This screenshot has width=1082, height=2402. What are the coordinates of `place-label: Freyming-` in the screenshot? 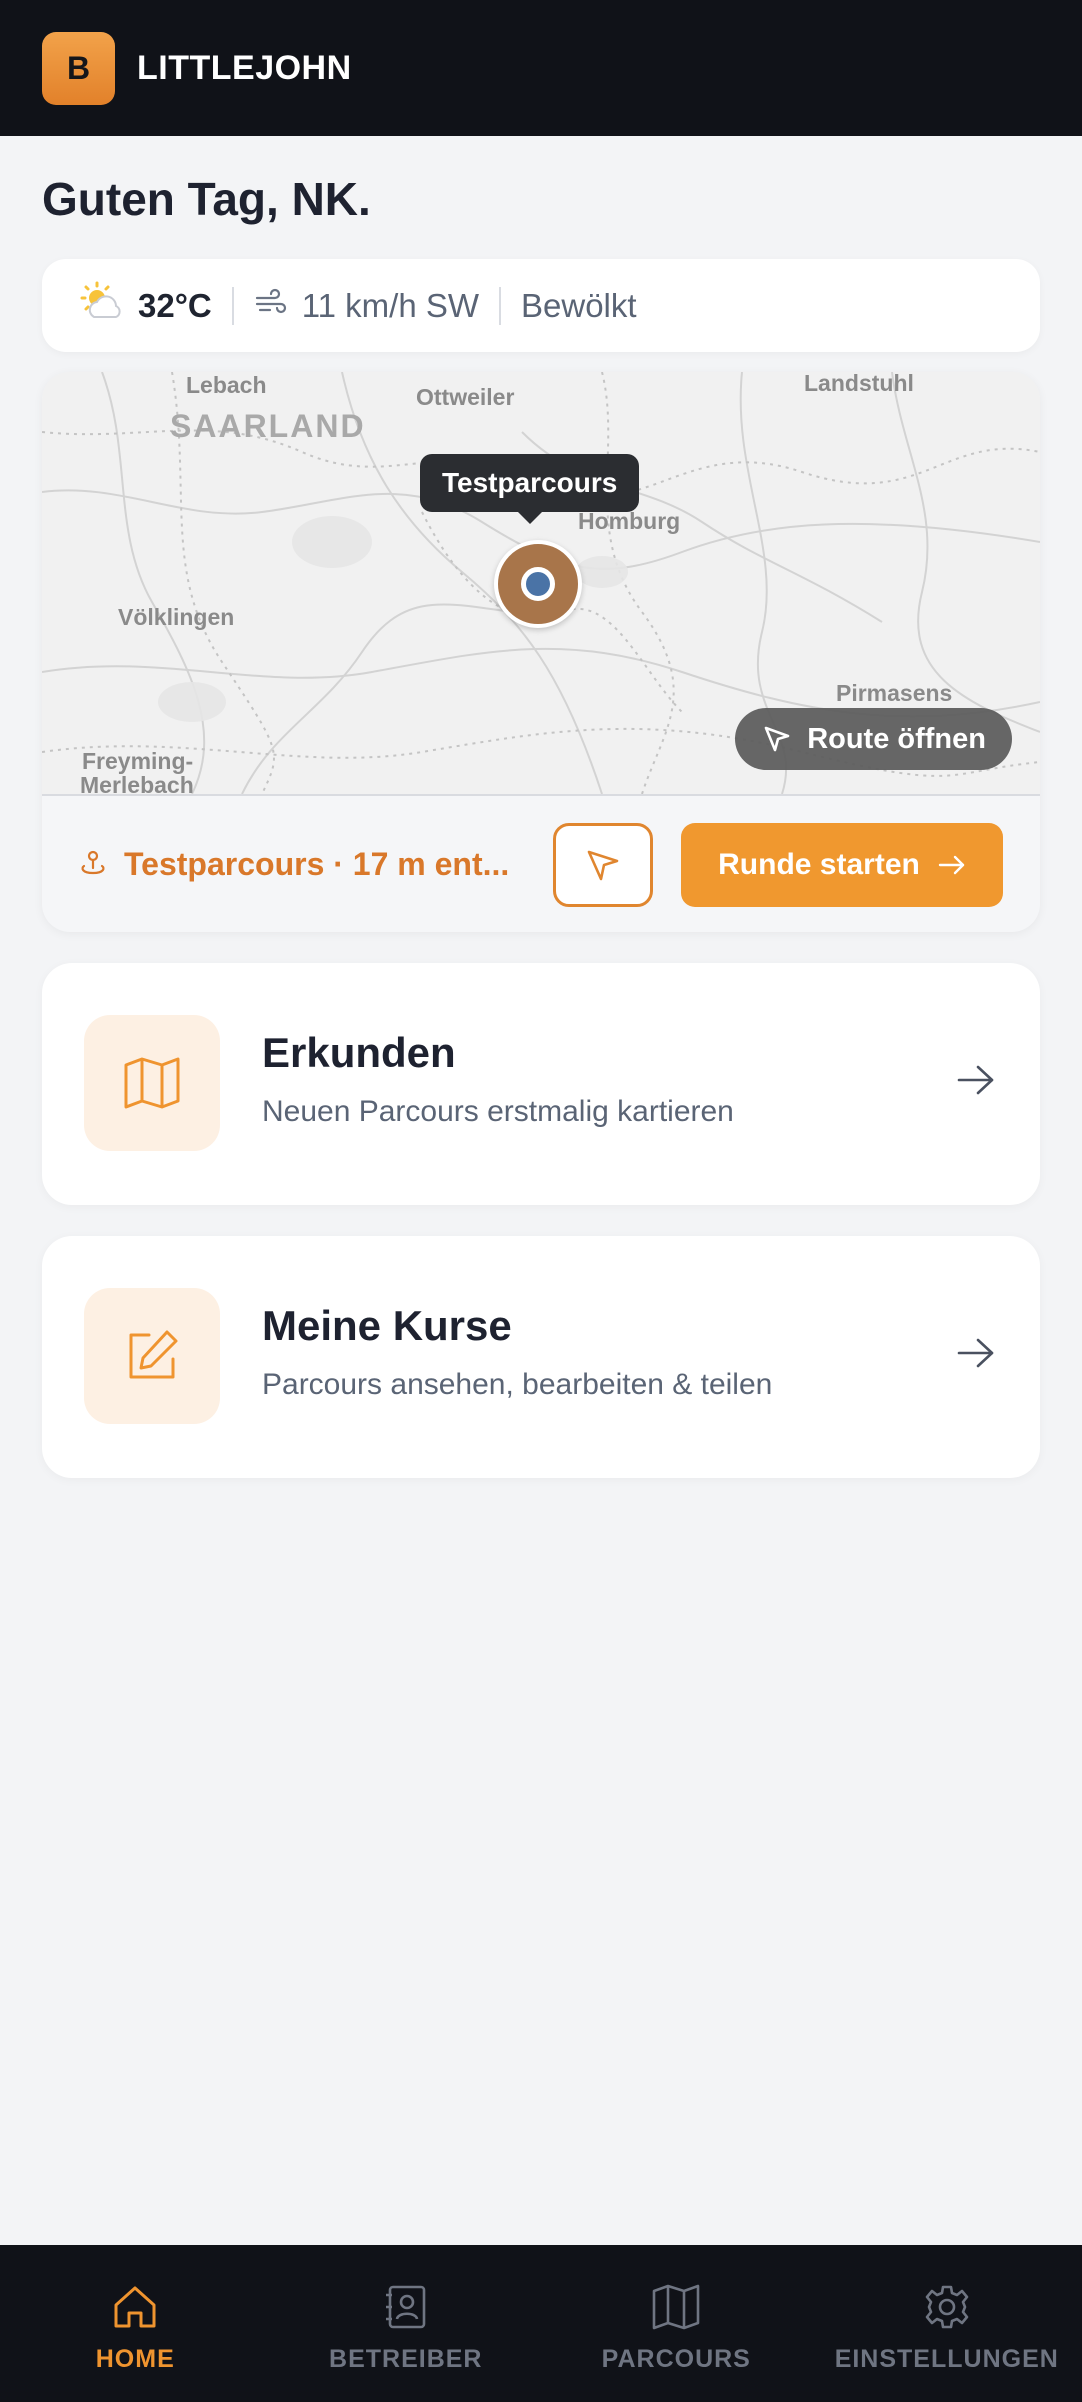 It's located at (138, 761).